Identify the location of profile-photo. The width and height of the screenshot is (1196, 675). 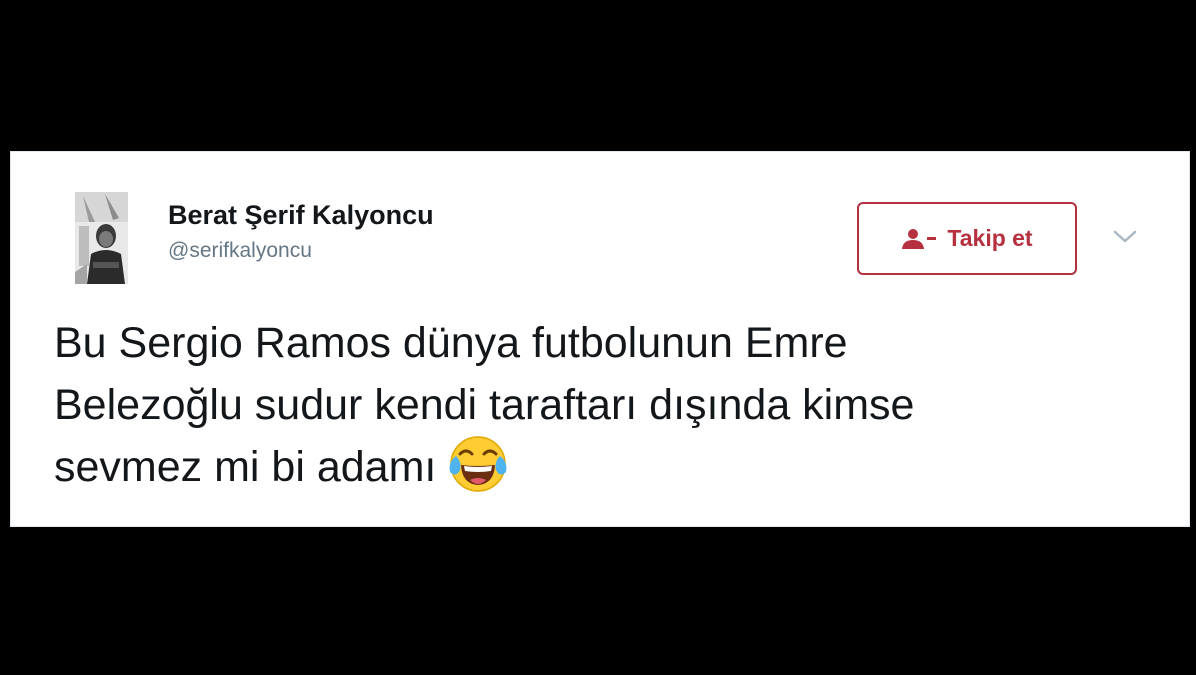
(101, 238).